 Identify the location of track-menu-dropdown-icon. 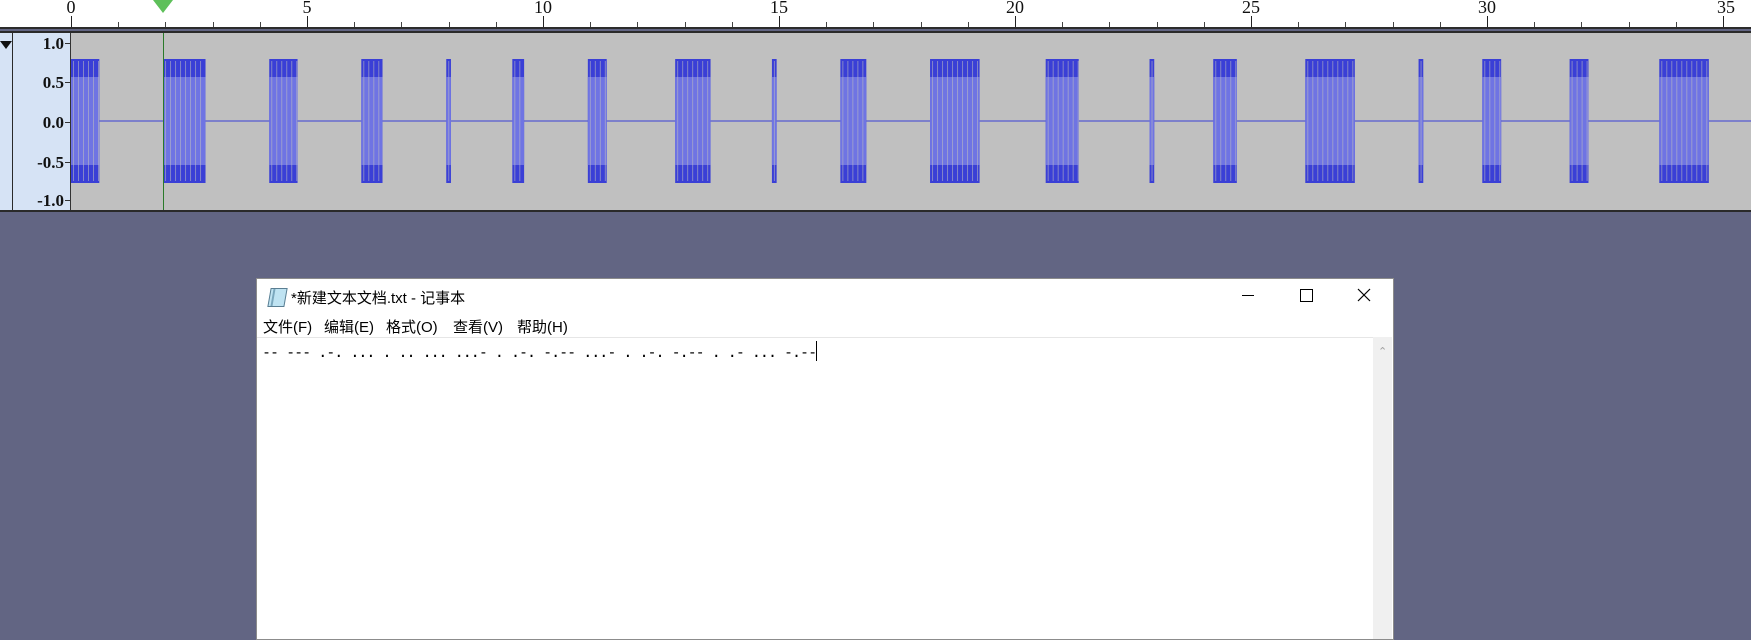
(6, 45).